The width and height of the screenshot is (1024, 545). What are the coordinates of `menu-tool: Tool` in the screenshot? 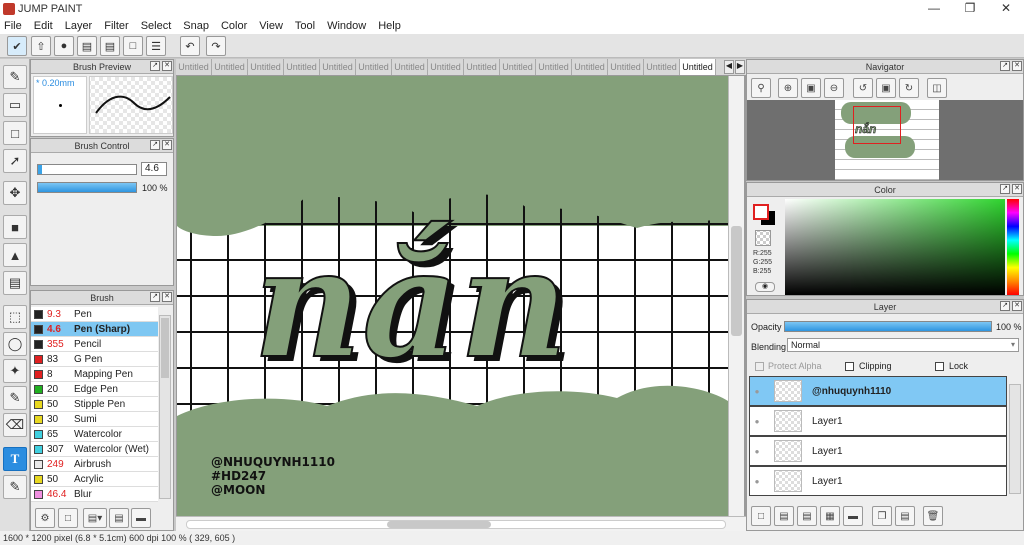 It's located at (305, 26).